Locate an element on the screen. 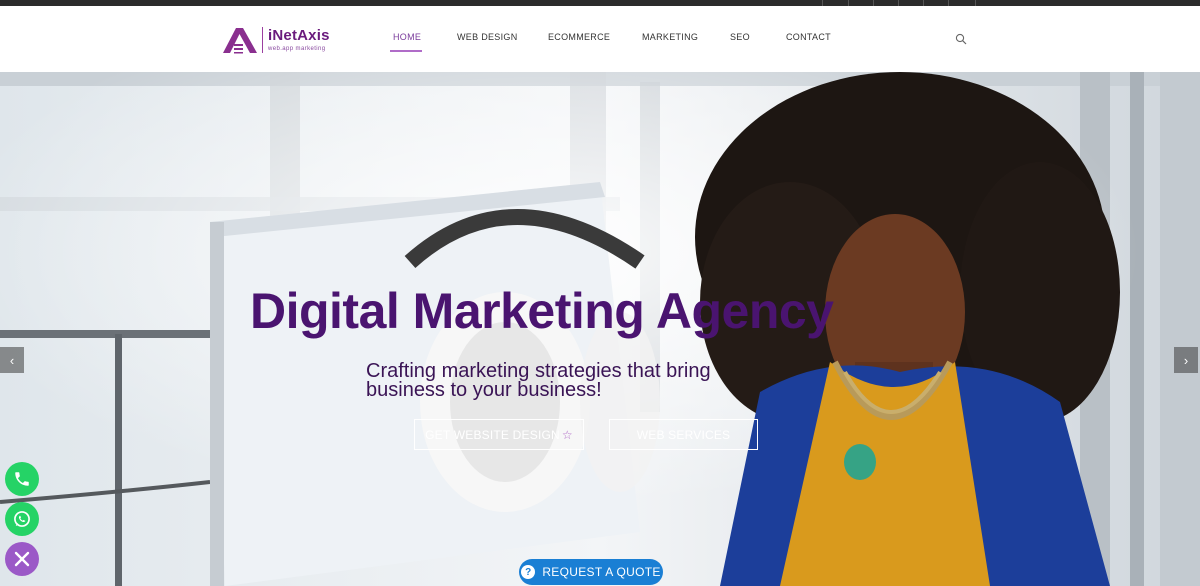 The image size is (1200, 586). star-icon: ☆ is located at coordinates (567, 434).